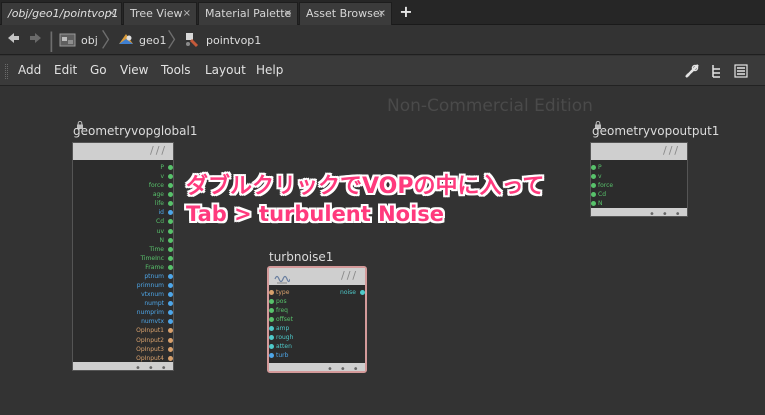  I want to click on input-port-offset: offset, so click(315, 319).